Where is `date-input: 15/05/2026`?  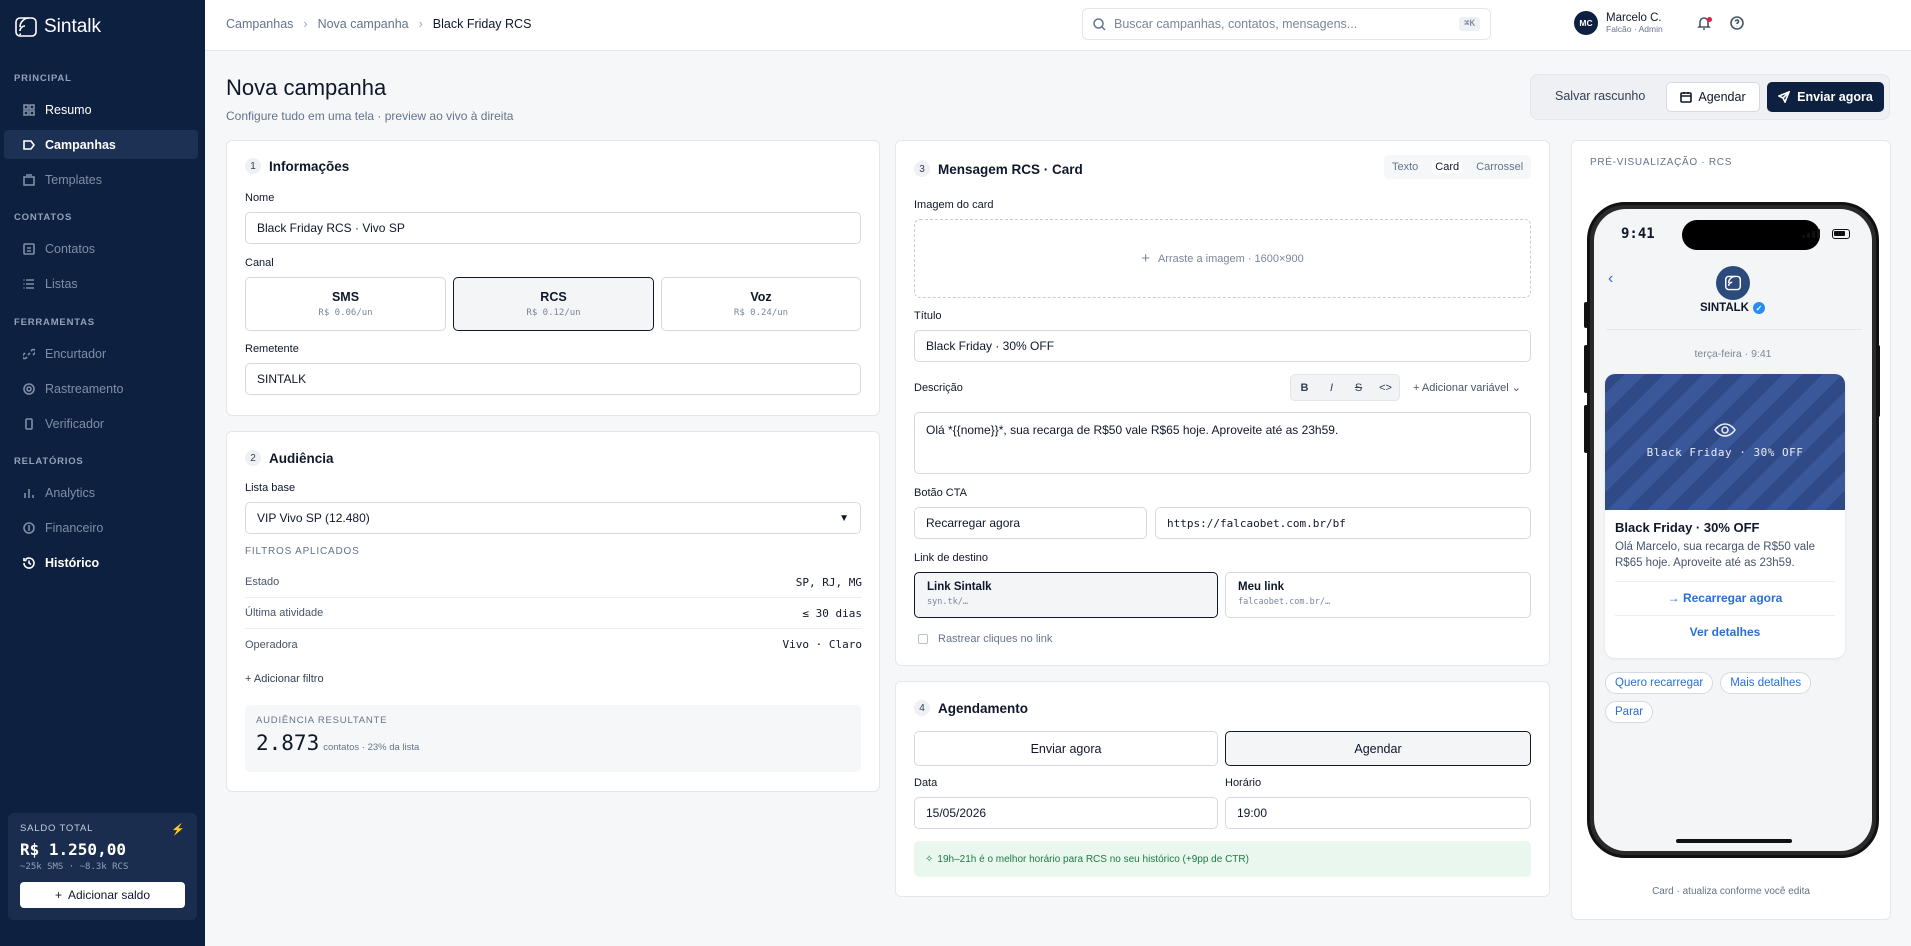
date-input: 15/05/2026 is located at coordinates (1066, 813).